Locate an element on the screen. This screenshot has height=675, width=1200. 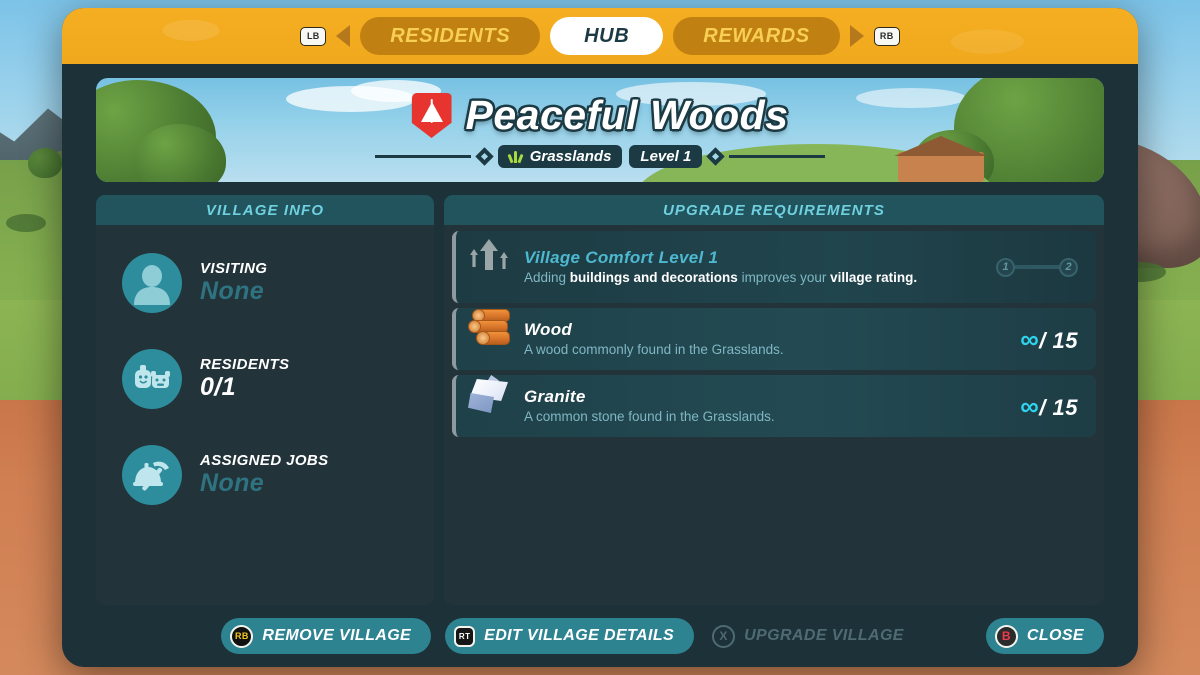
wood-amount-box: ∞/ 15 is located at coordinates (1058, 339).